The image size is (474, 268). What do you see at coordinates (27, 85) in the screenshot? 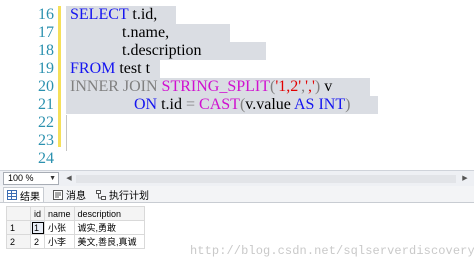
I see `line-number-gutter: 16 17 18 19 20 21 22 23 24` at bounding box center [27, 85].